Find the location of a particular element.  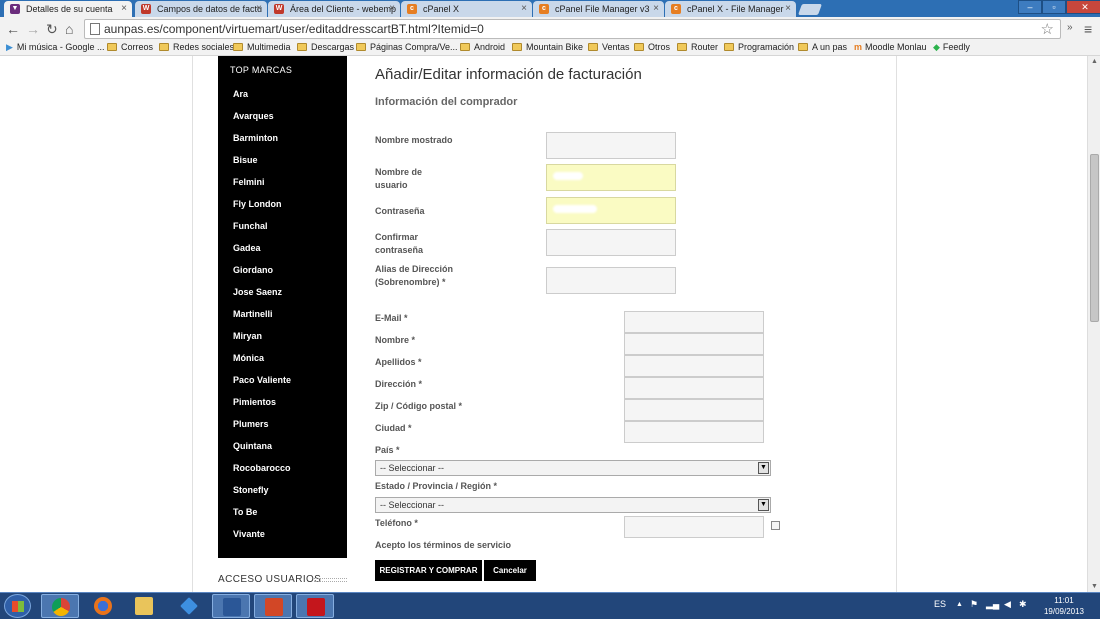

tab-detalles-cuenta: ▼ Detalles de su cuenta × is located at coordinates (68, 9).